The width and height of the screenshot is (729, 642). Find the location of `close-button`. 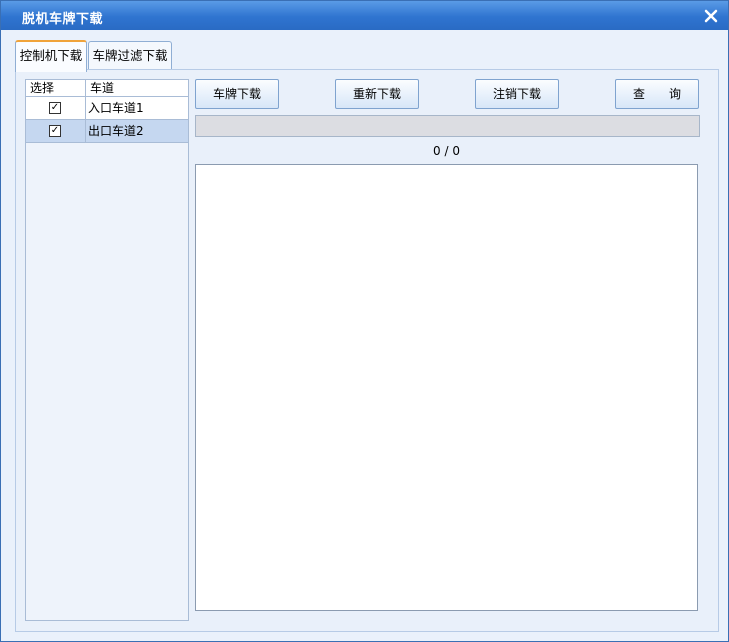

close-button is located at coordinates (711, 16).